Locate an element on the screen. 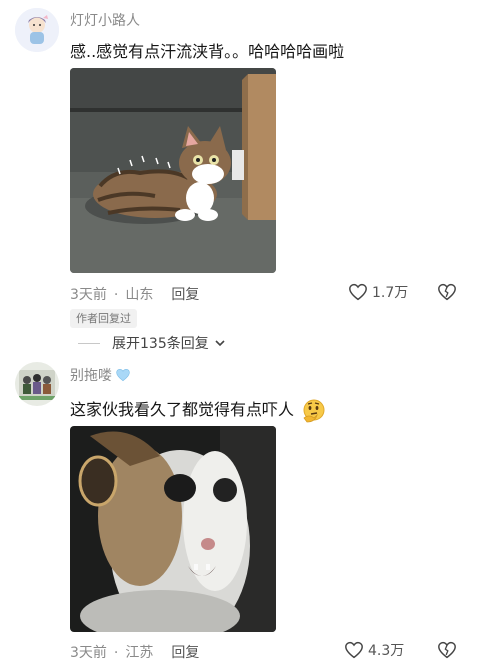 The image size is (489, 668). girl-cartoon-avatar-icon is located at coordinates (37, 30).